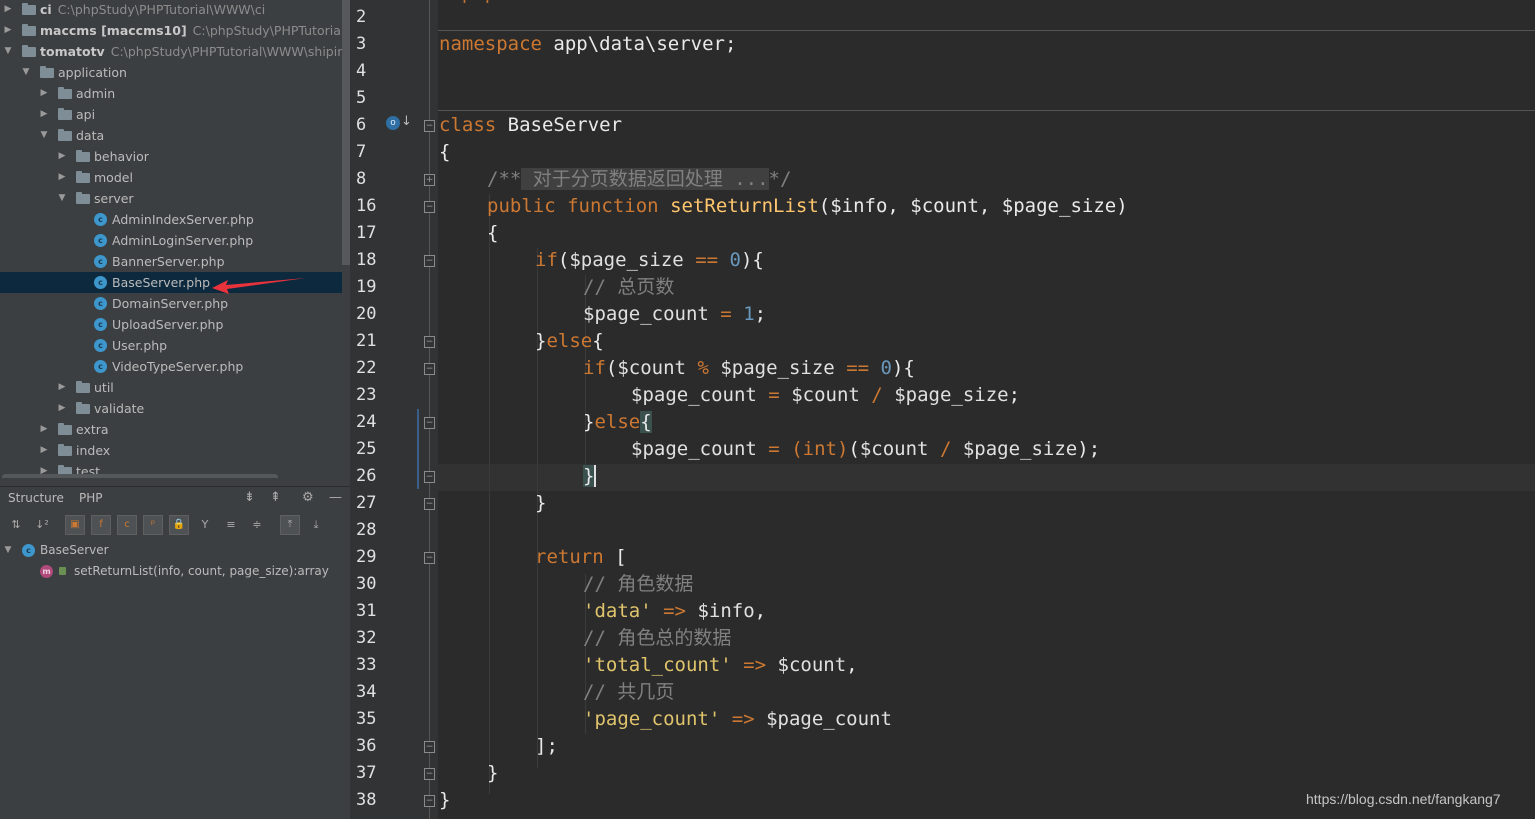 The image size is (1535, 819). What do you see at coordinates (171, 135) in the screenshot?
I see `tree-folder-data: ▼ data` at bounding box center [171, 135].